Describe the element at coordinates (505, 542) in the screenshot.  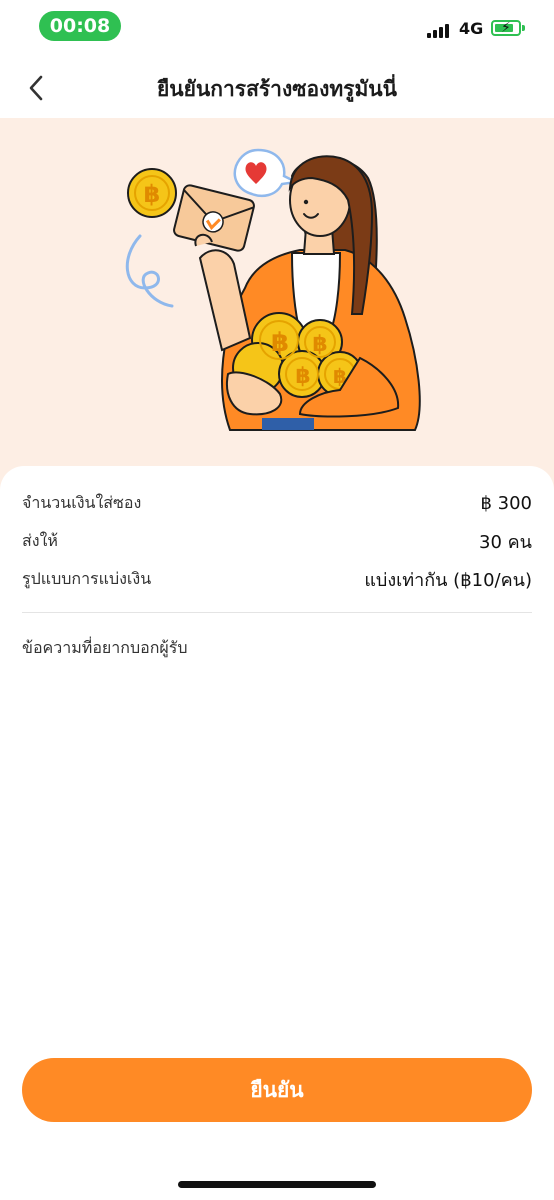
I see `detail-value: 30 คน` at that location.